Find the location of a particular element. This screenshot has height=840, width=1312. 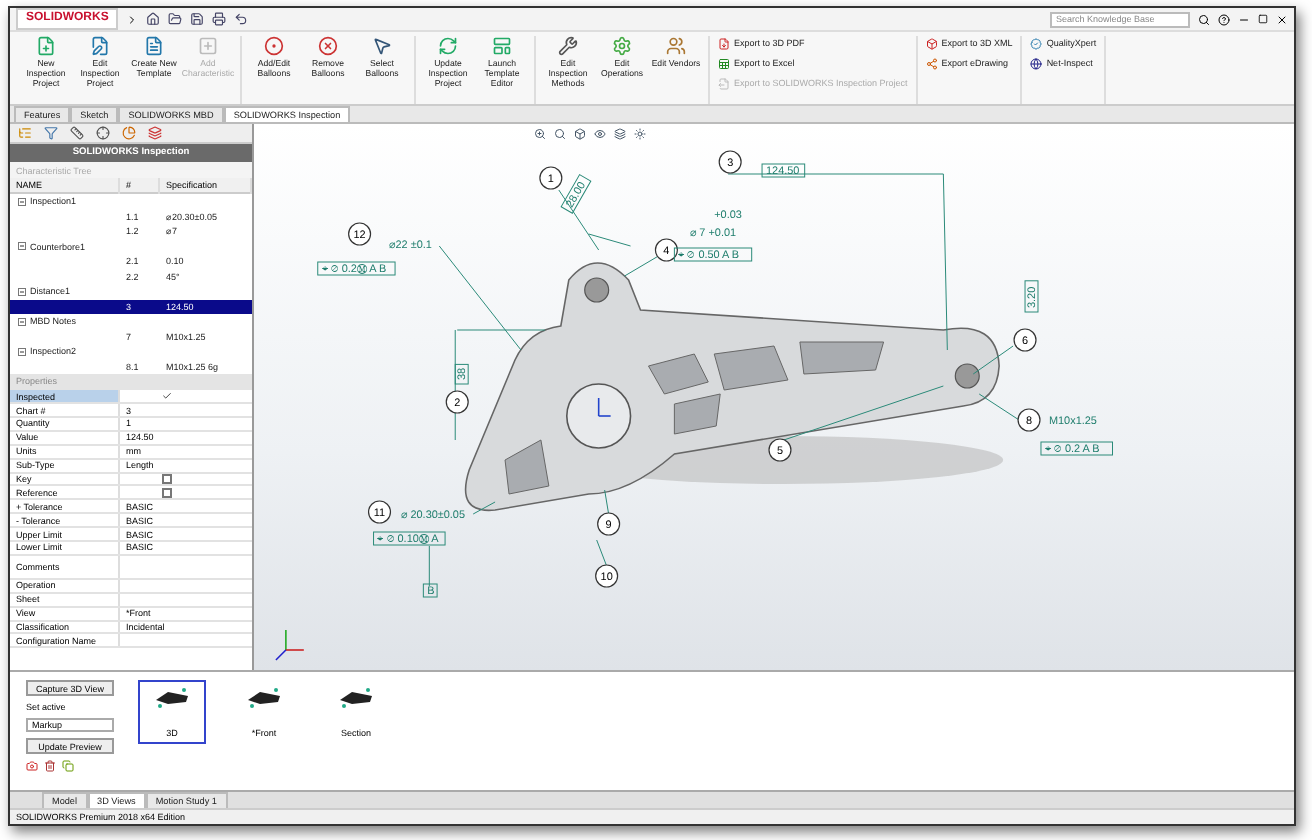

save-icon is located at coordinates (197, 19).